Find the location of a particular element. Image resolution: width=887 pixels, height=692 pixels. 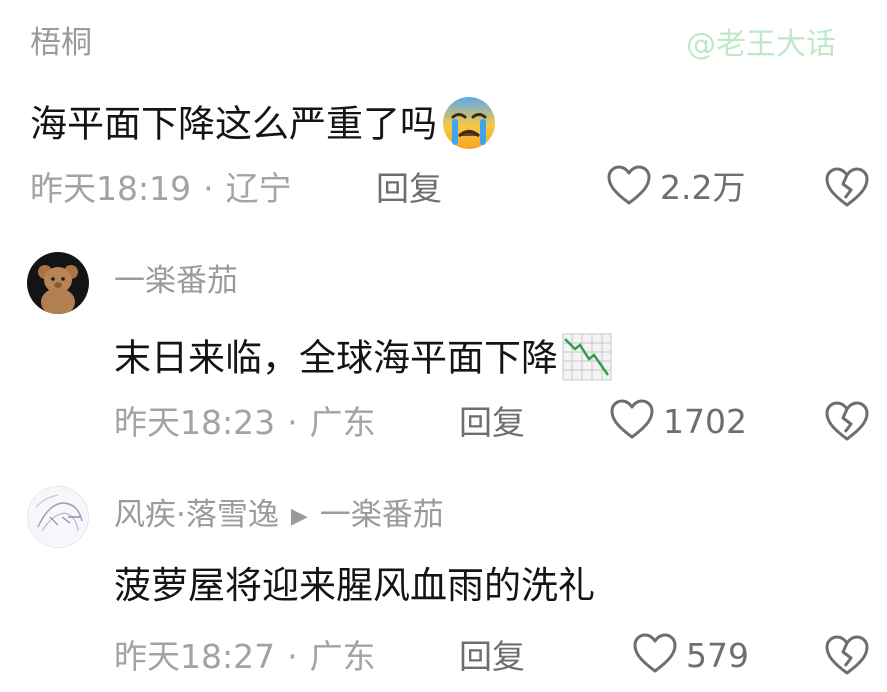

comment-username: 风疾·落雪逸 is located at coordinates (196, 515).